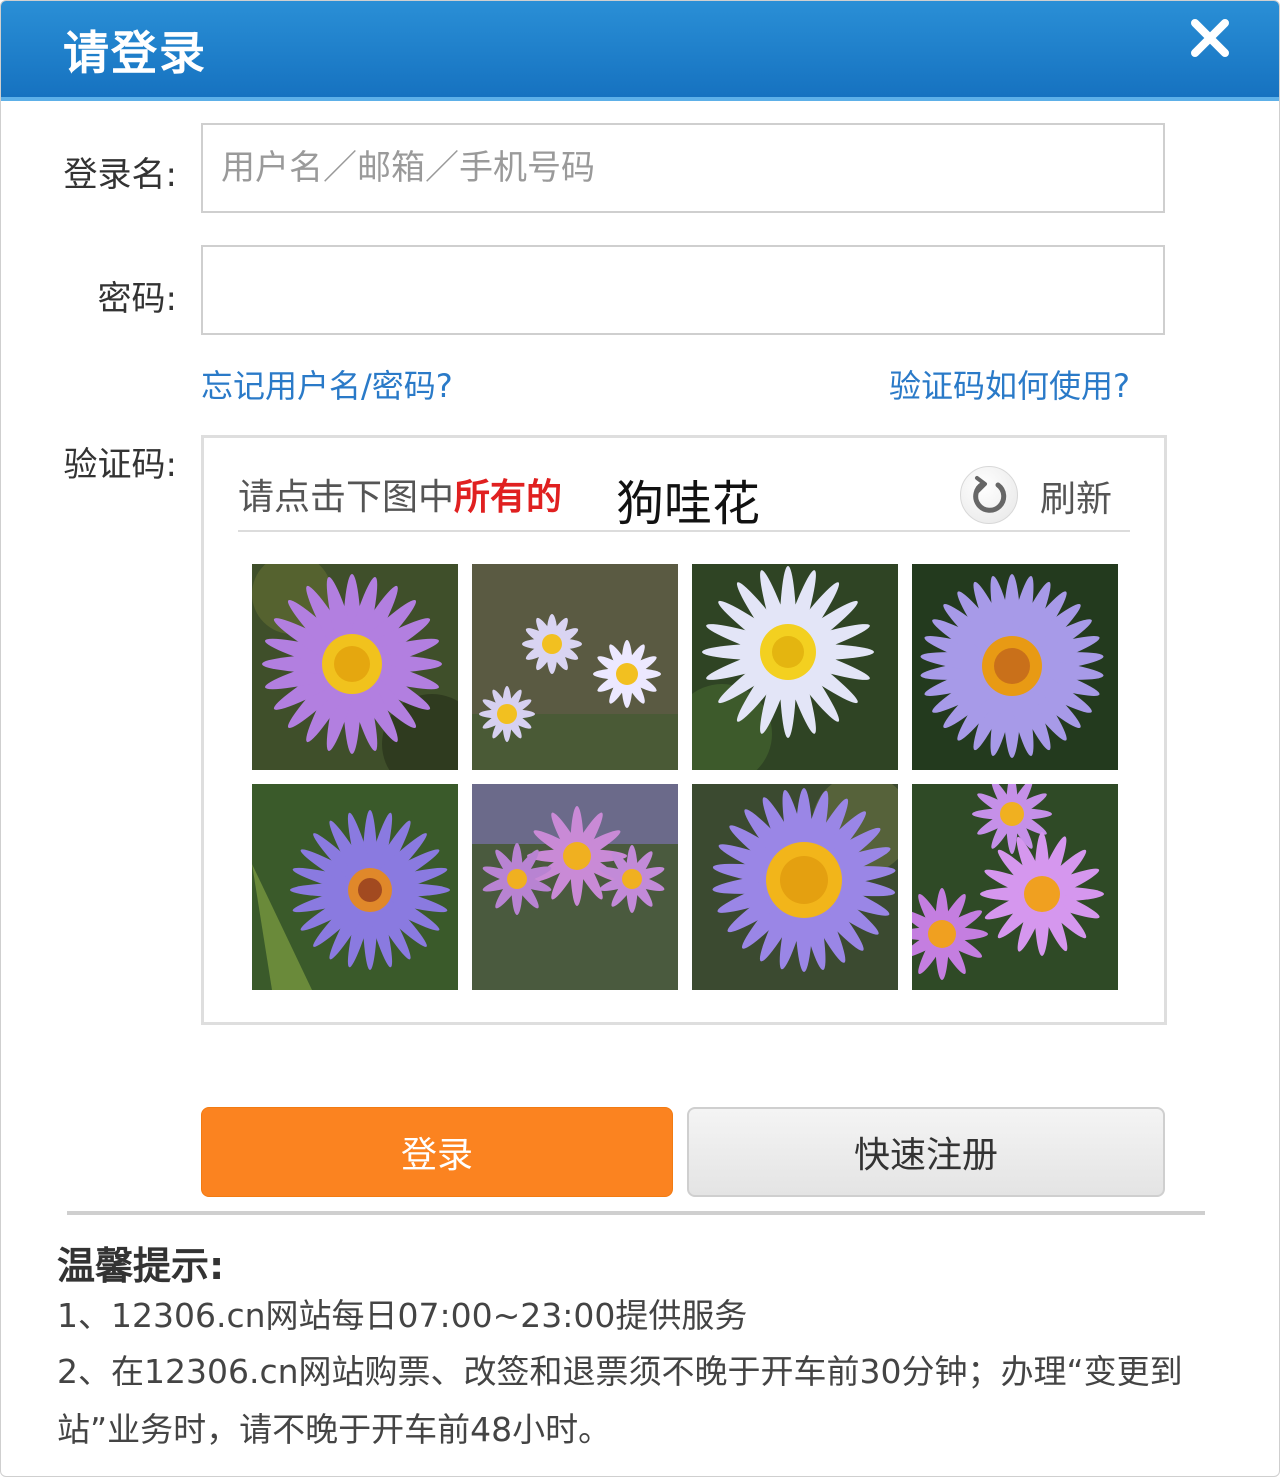  I want to click on quick-register-button: 快速注册, so click(926, 1152).